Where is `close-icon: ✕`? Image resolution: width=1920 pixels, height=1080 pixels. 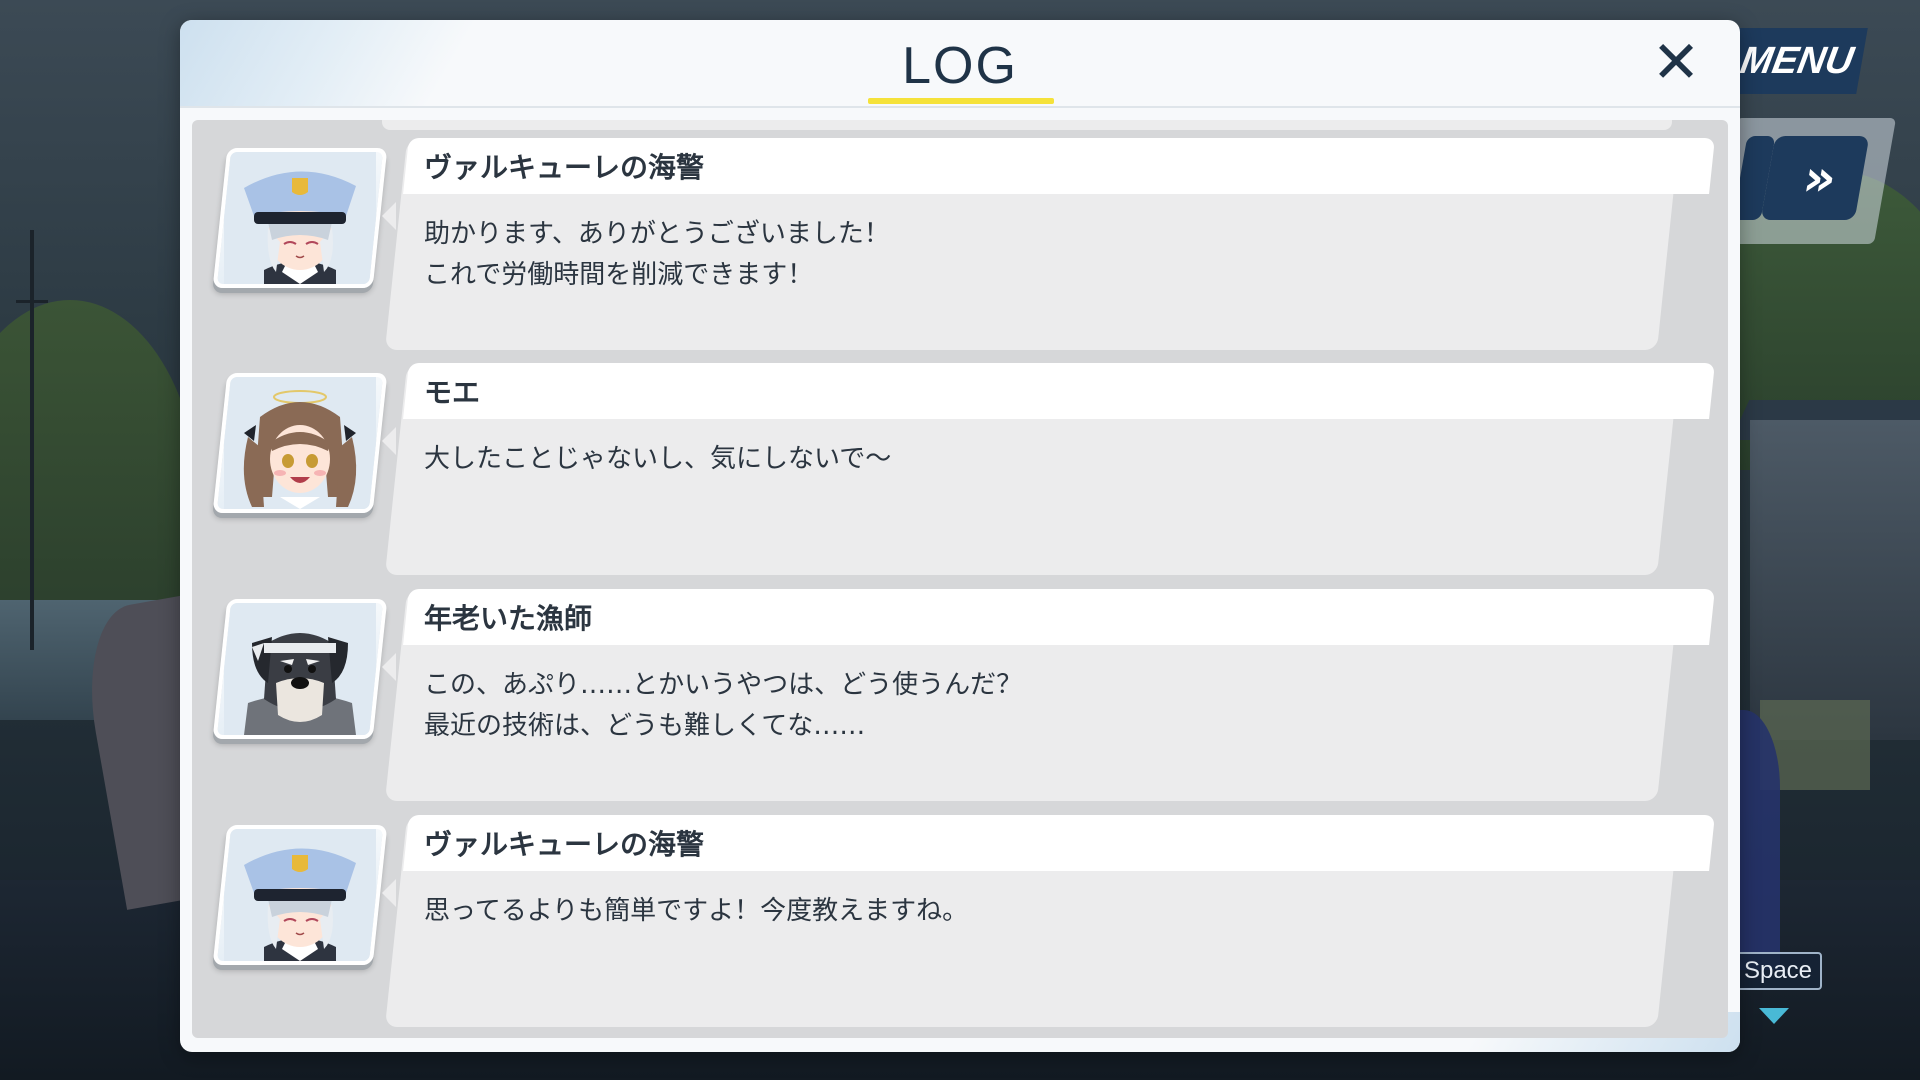 close-icon: ✕ is located at coordinates (1676, 62).